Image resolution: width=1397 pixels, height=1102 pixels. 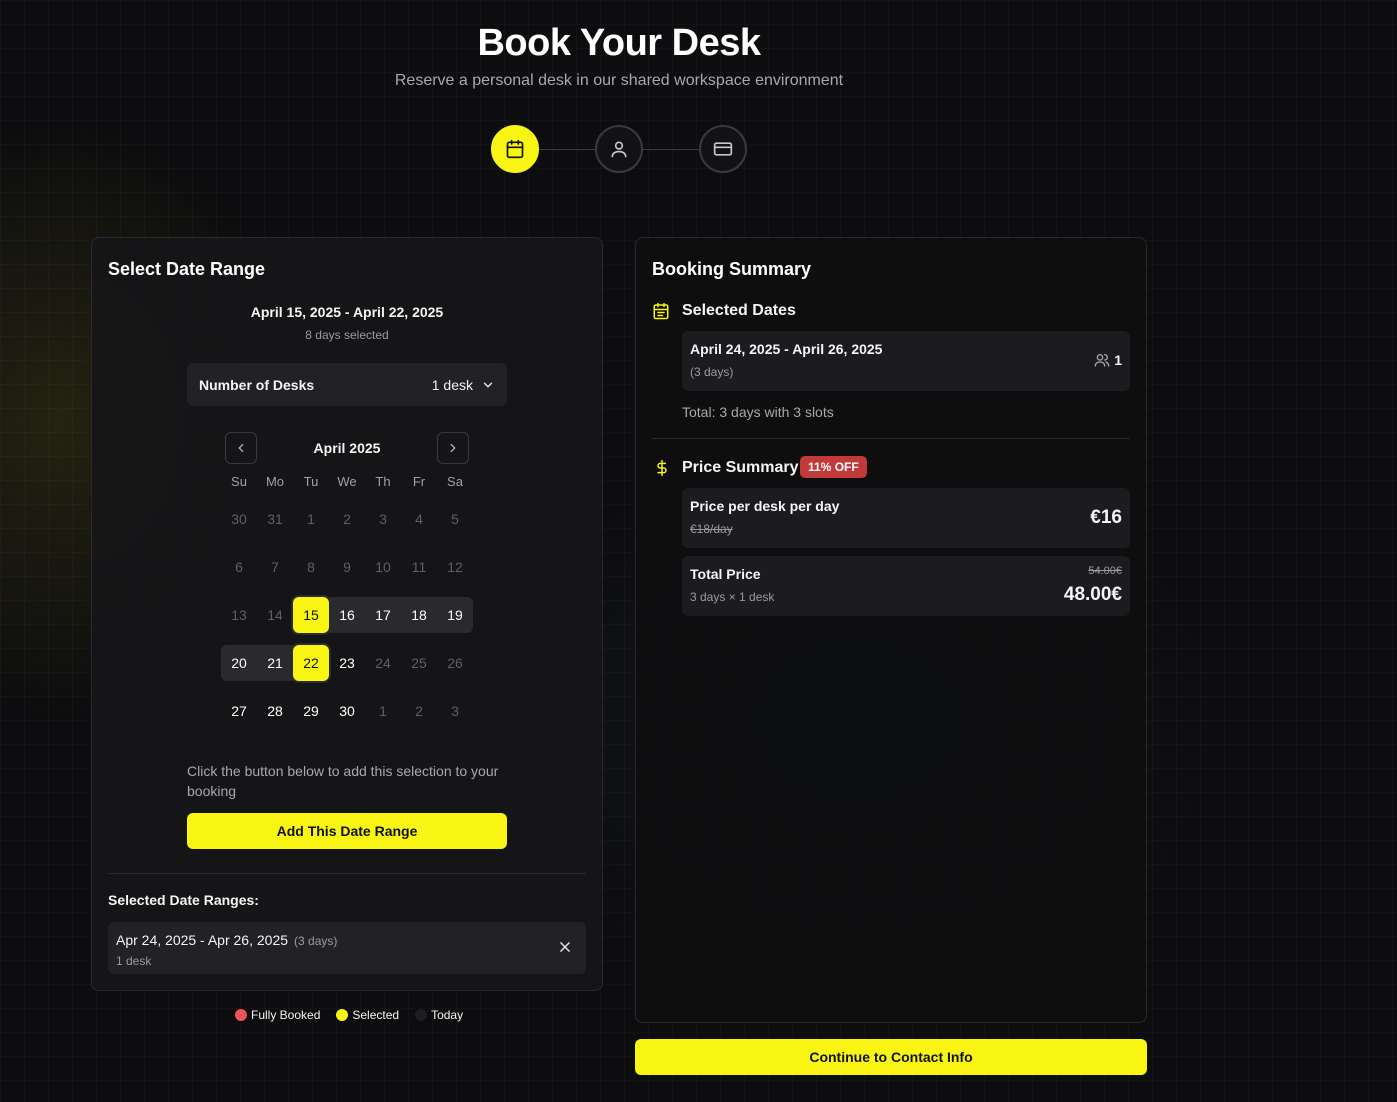 I want to click on chevron-down-icon, so click(x=488, y=384).